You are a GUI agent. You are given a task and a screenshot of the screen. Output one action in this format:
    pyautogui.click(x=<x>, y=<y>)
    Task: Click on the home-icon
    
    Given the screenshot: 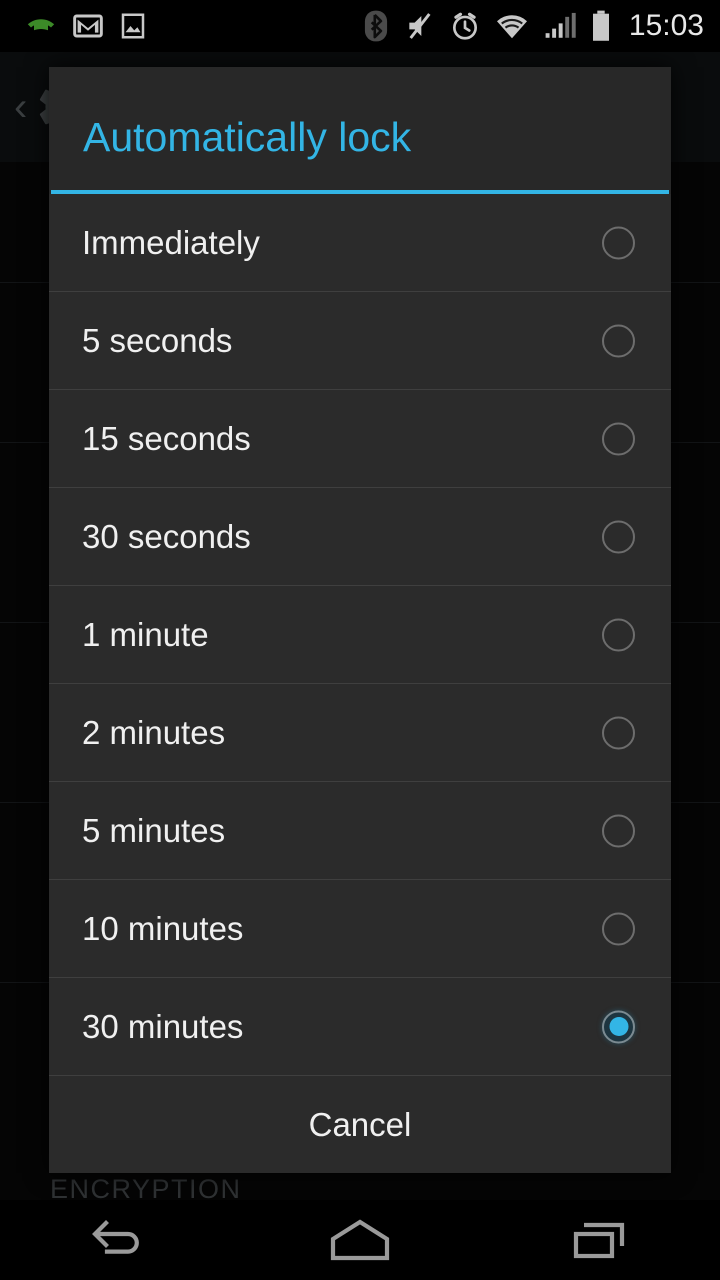 What is the action you would take?
    pyautogui.click(x=360, y=1240)
    